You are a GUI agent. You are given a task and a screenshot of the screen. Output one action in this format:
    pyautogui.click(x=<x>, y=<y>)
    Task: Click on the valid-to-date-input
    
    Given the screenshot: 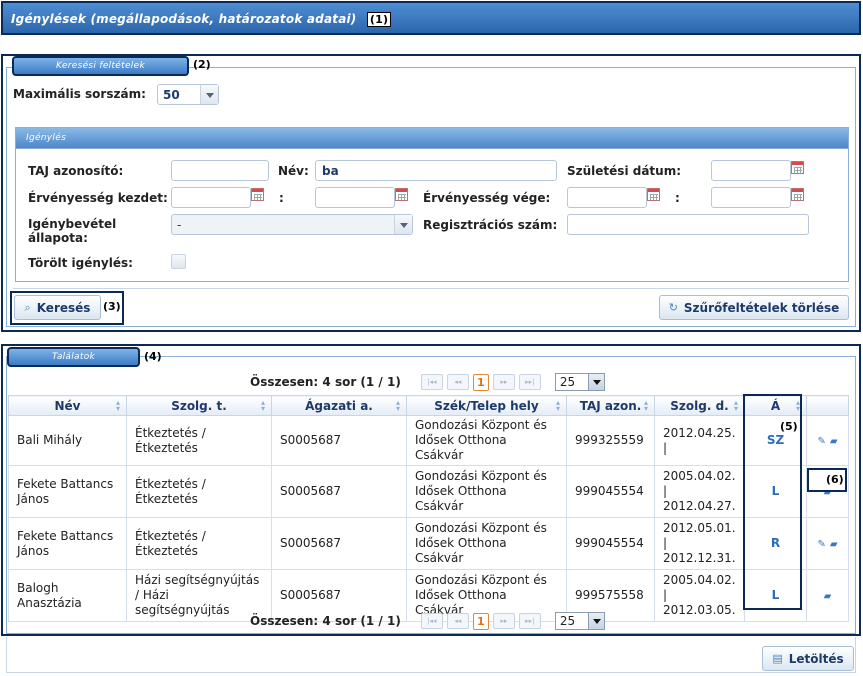 What is the action you would take?
    pyautogui.click(x=607, y=197)
    